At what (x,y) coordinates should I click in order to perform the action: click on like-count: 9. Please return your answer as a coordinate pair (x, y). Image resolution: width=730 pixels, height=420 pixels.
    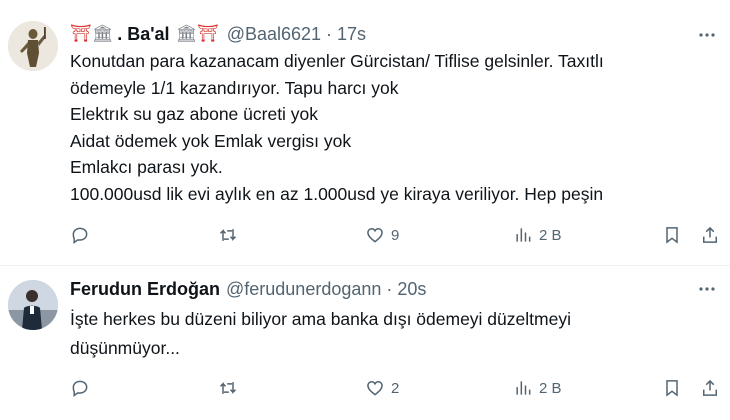
    Looking at the image, I should click on (395, 235).